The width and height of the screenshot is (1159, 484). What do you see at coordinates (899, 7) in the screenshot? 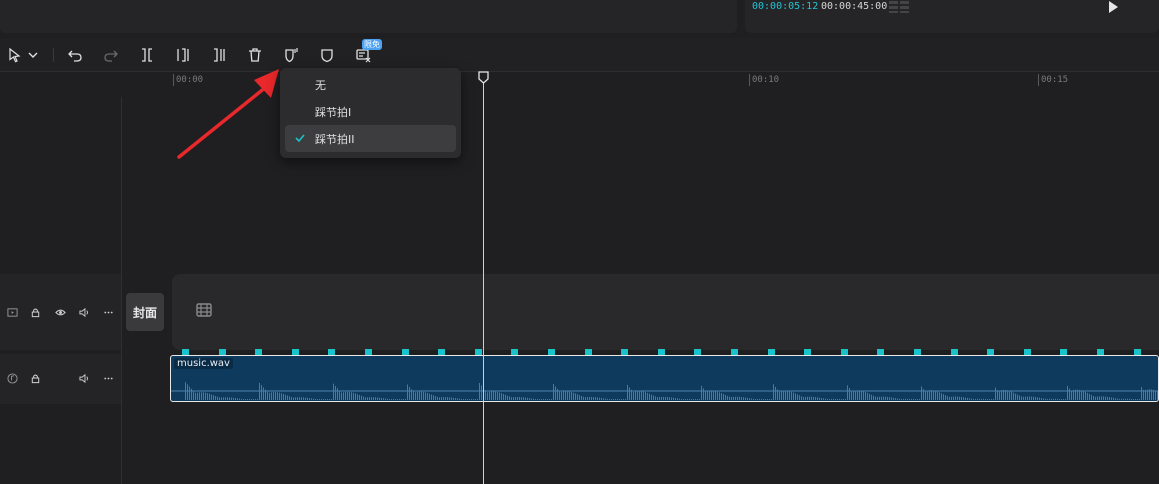
I see `grid-icon` at bounding box center [899, 7].